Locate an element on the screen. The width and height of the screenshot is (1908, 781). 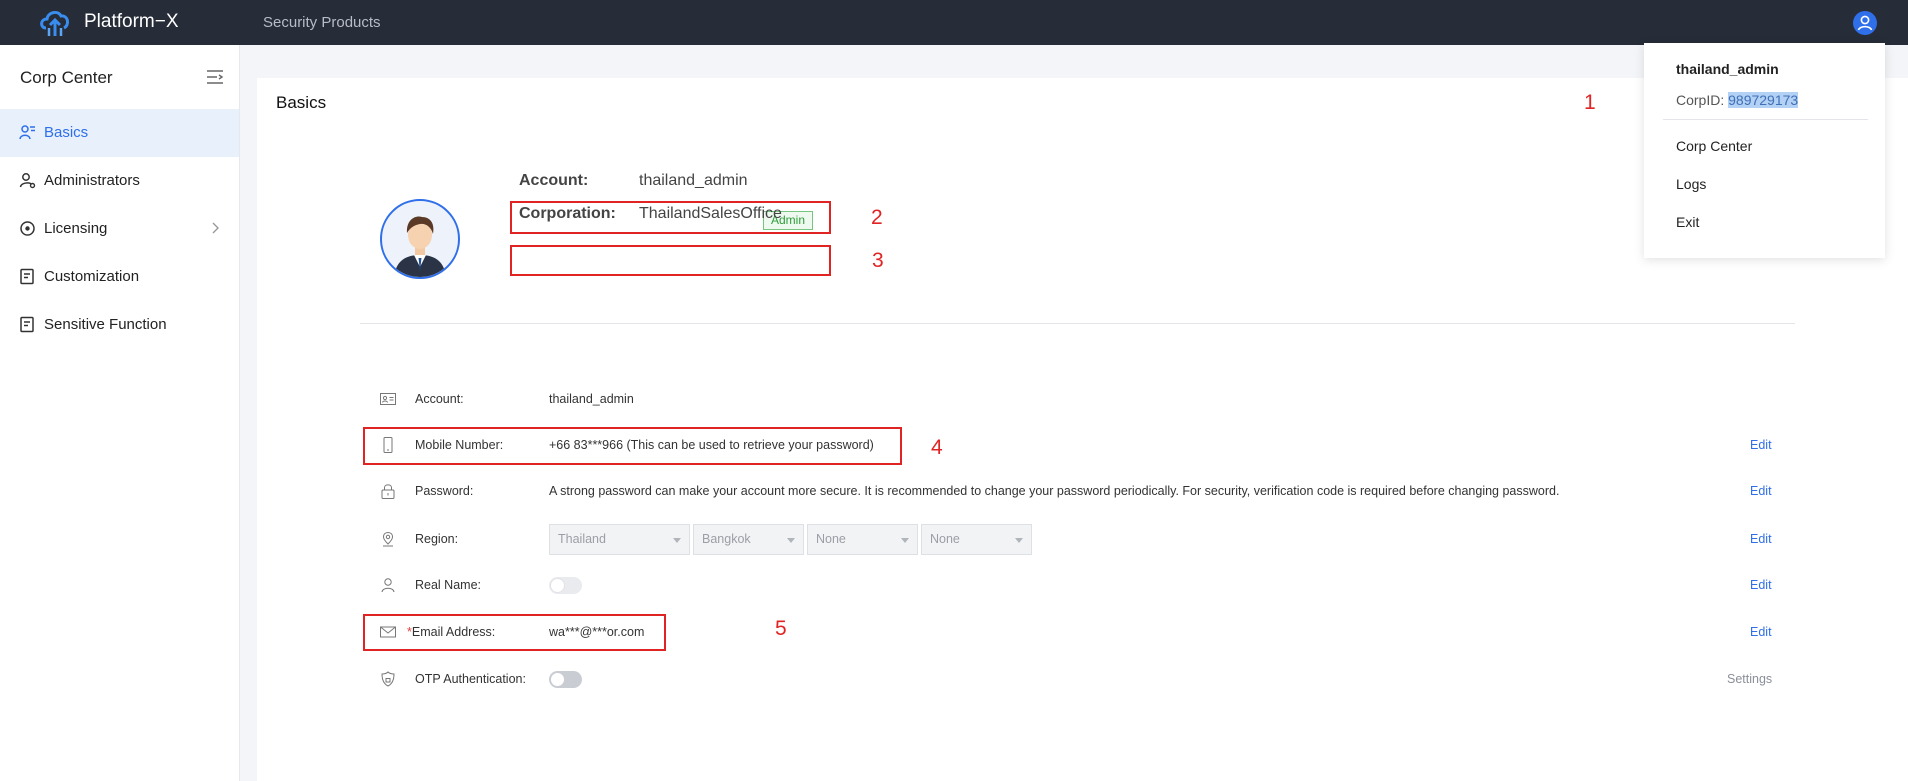
region-label: Region: is located at coordinates (437, 539).